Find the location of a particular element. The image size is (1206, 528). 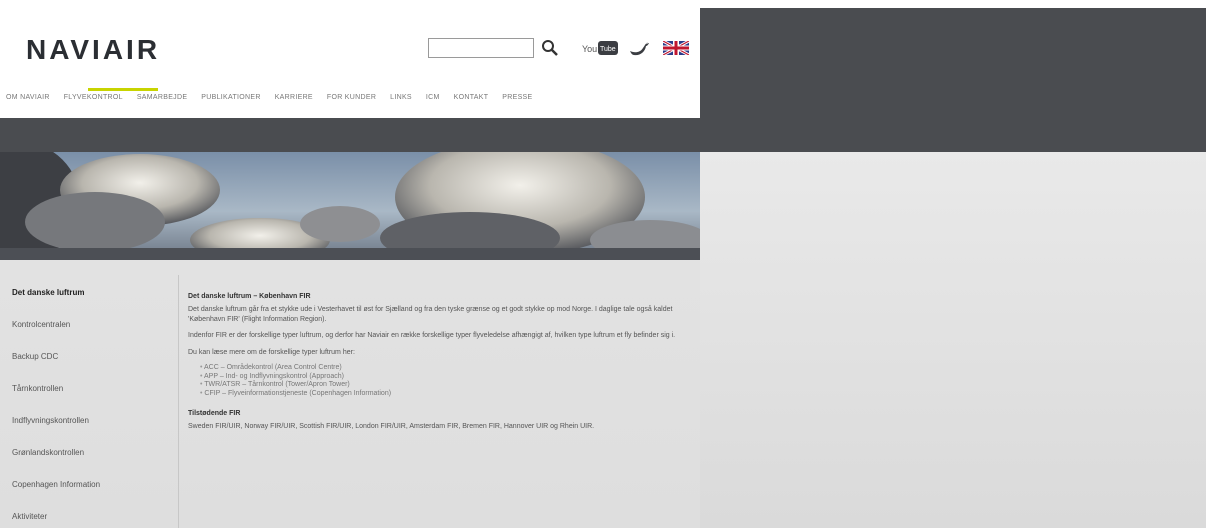

top-strip is located at coordinates (603, 4).